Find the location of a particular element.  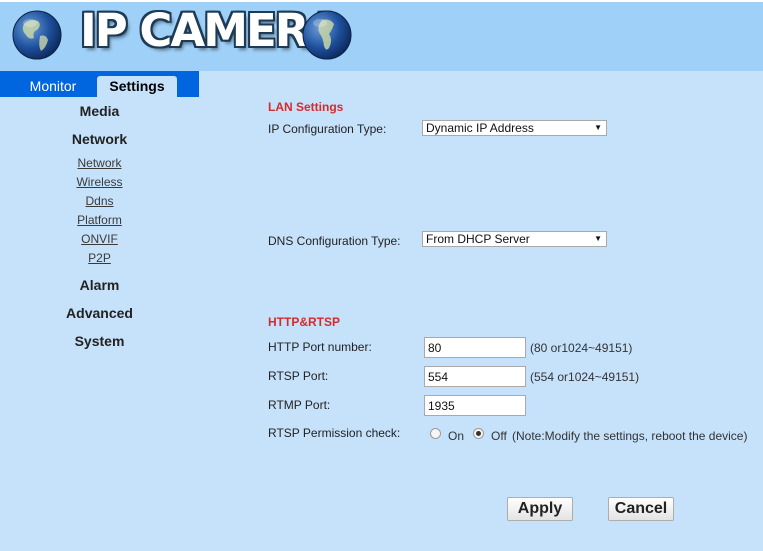

dns-config-select: From DHCP Server ▼ is located at coordinates (514, 239).